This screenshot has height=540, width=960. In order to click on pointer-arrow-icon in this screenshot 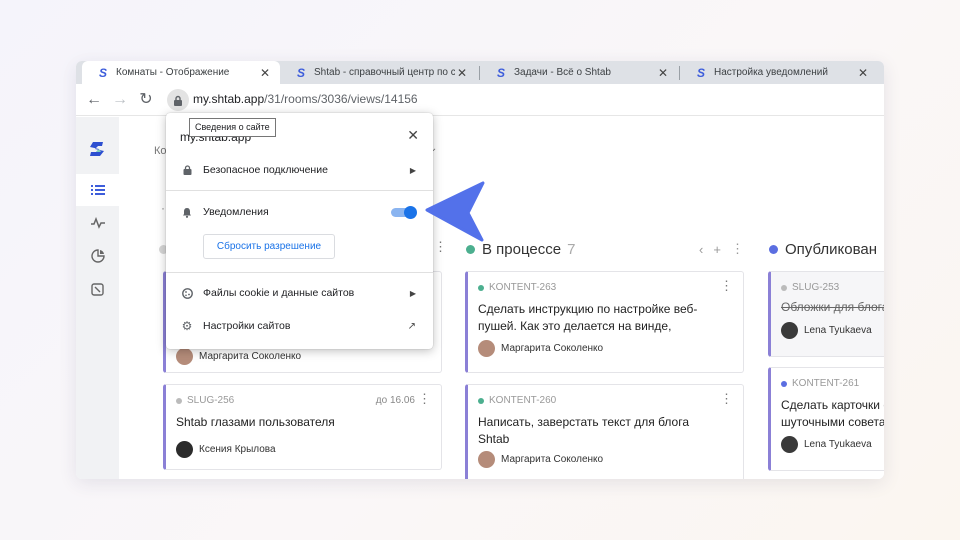, I will do `click(455, 211)`.